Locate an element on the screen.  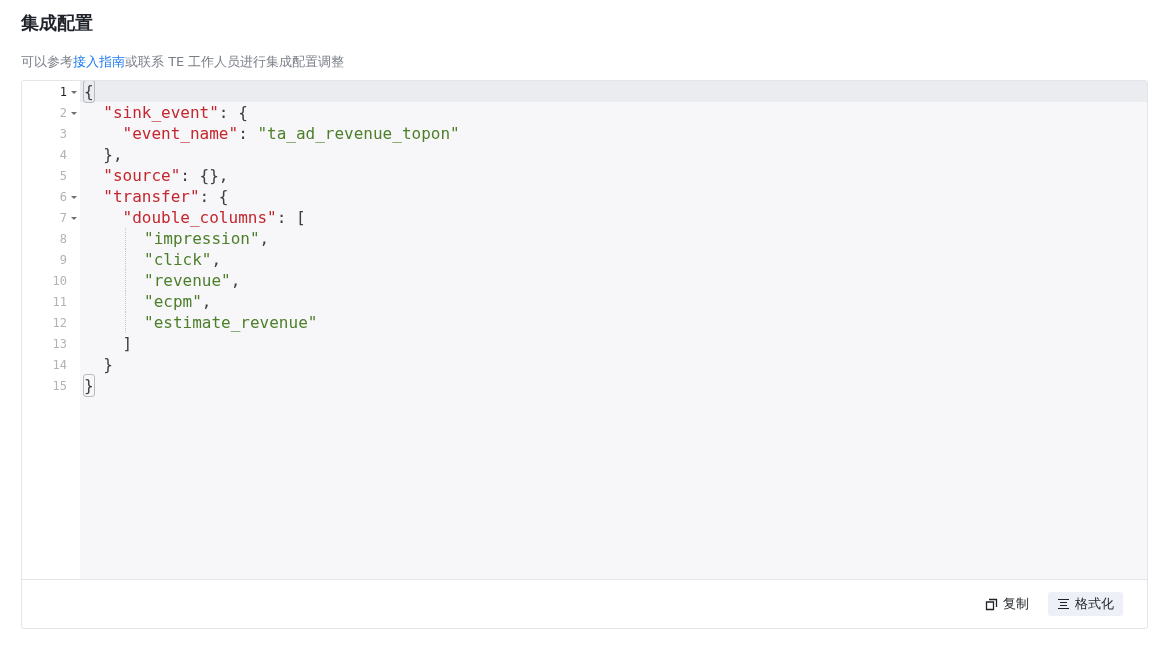
code-token: : is located at coordinates (243, 133).